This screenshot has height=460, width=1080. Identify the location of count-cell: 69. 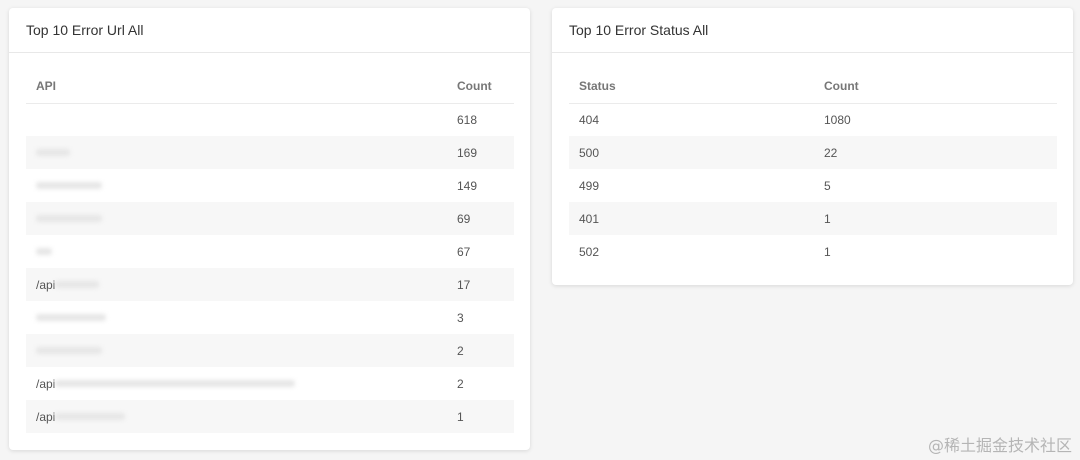
(480, 218).